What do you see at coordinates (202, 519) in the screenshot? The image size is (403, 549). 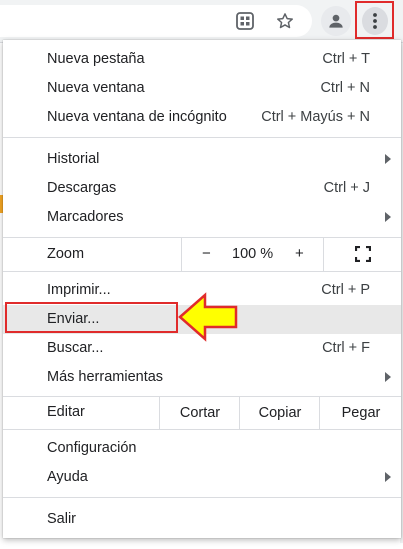 I see `menu-item-exit: Salir` at bounding box center [202, 519].